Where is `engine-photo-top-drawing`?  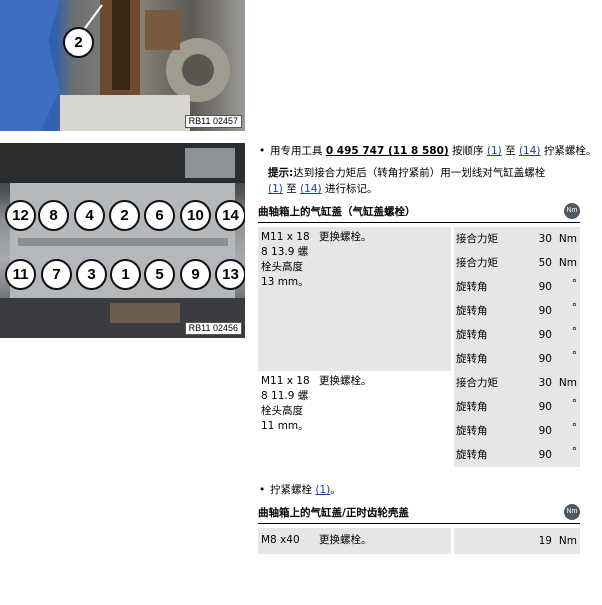 engine-photo-top-drawing is located at coordinates (115, 65).